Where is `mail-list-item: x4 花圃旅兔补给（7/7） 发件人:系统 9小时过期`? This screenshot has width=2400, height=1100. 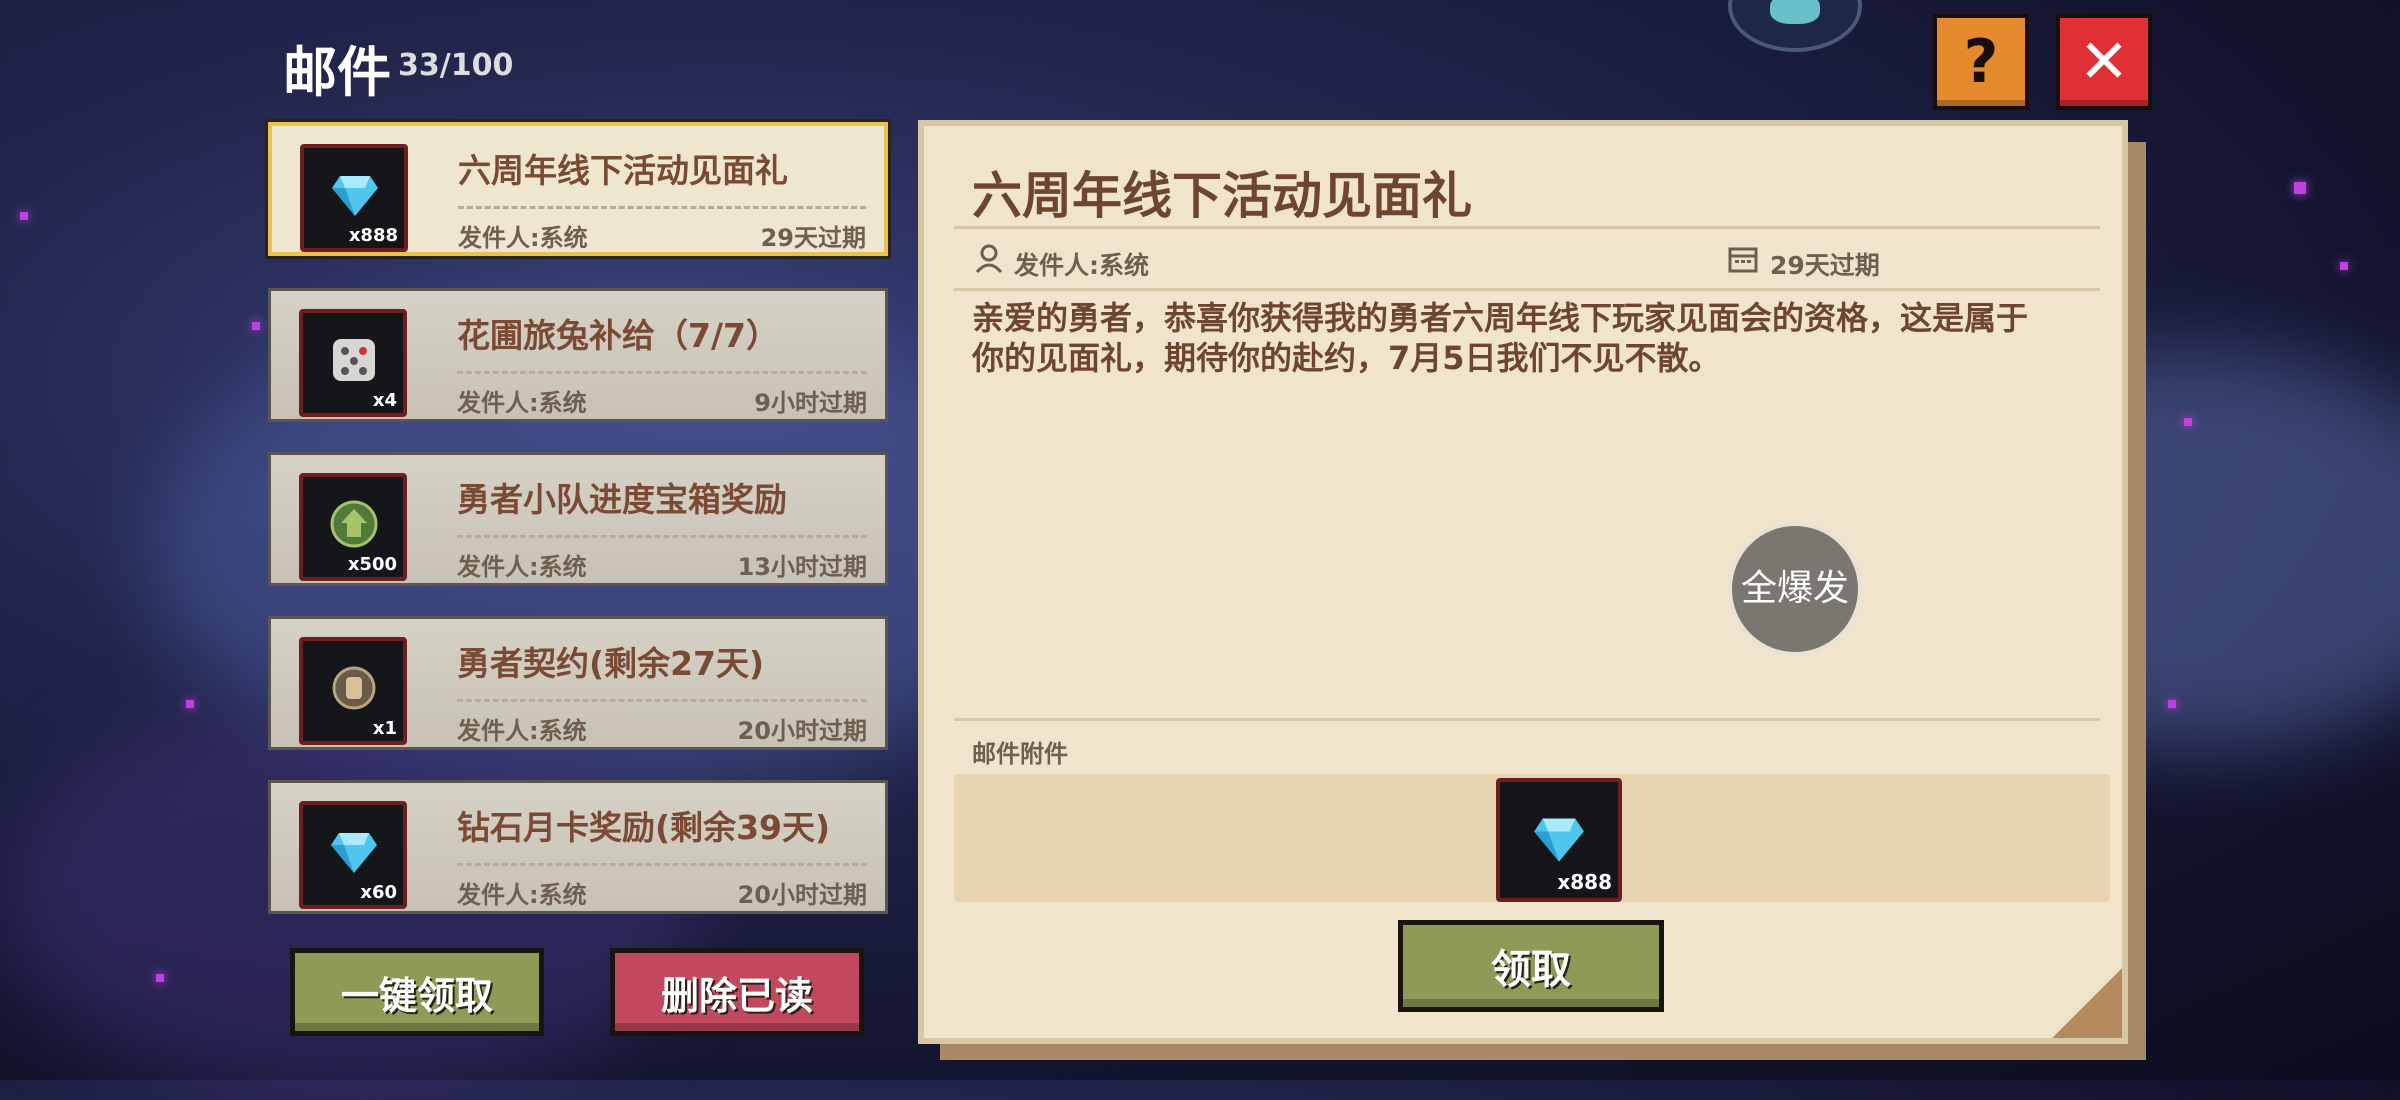
mail-list-item: x4 花圃旅兔补给（7/7） 发件人:系统 9小时过期 is located at coordinates (578, 355).